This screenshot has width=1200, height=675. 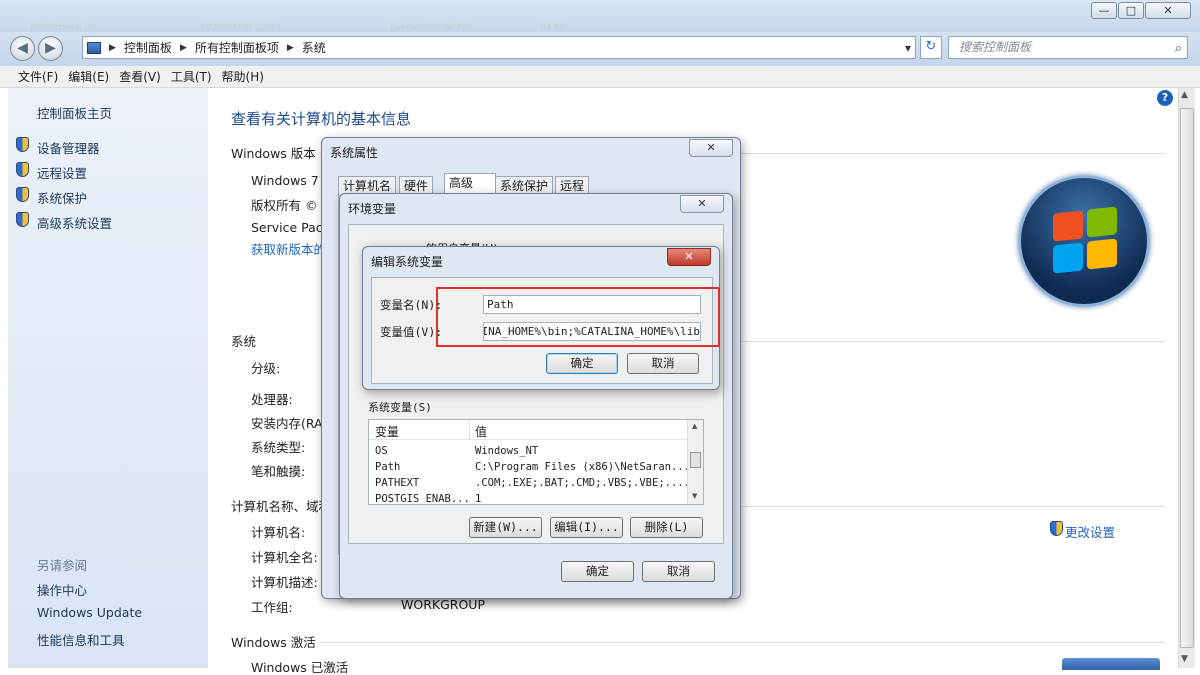 What do you see at coordinates (1084, 241) in the screenshot?
I see `windows-logo-icon` at bounding box center [1084, 241].